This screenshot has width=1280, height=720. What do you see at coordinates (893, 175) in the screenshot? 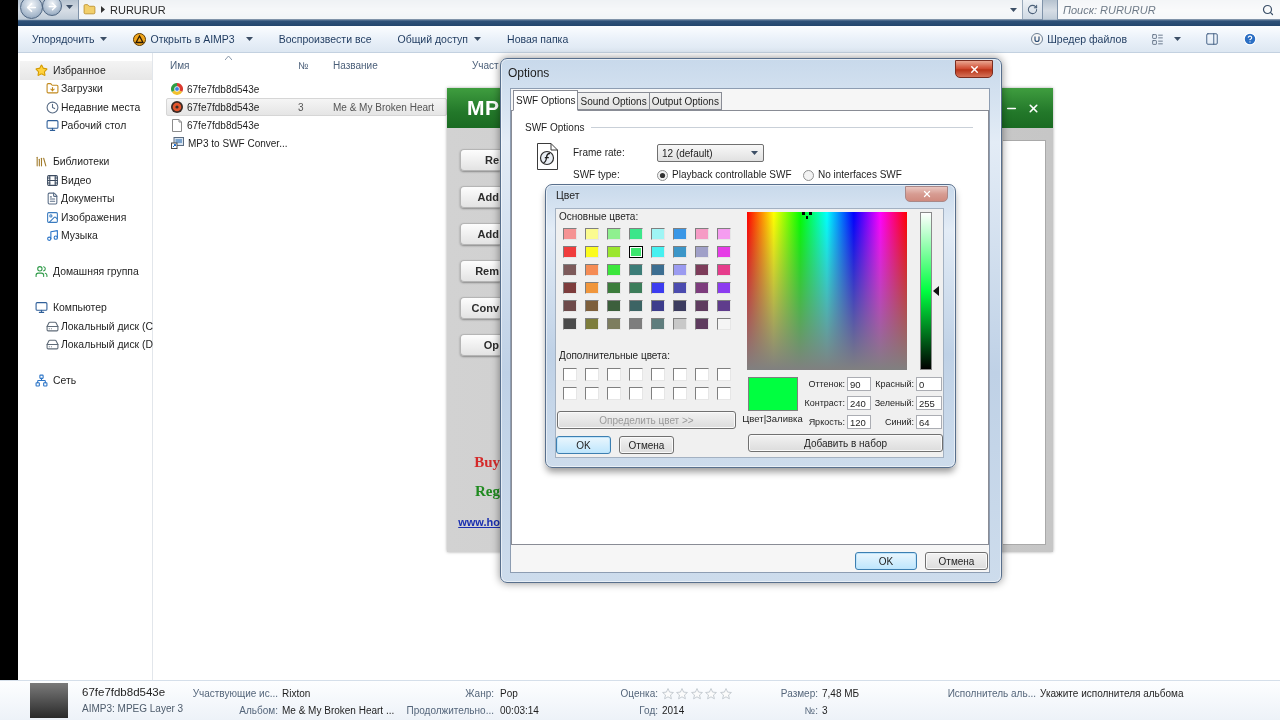
I see `radio-option: No interfaces SWF` at bounding box center [893, 175].